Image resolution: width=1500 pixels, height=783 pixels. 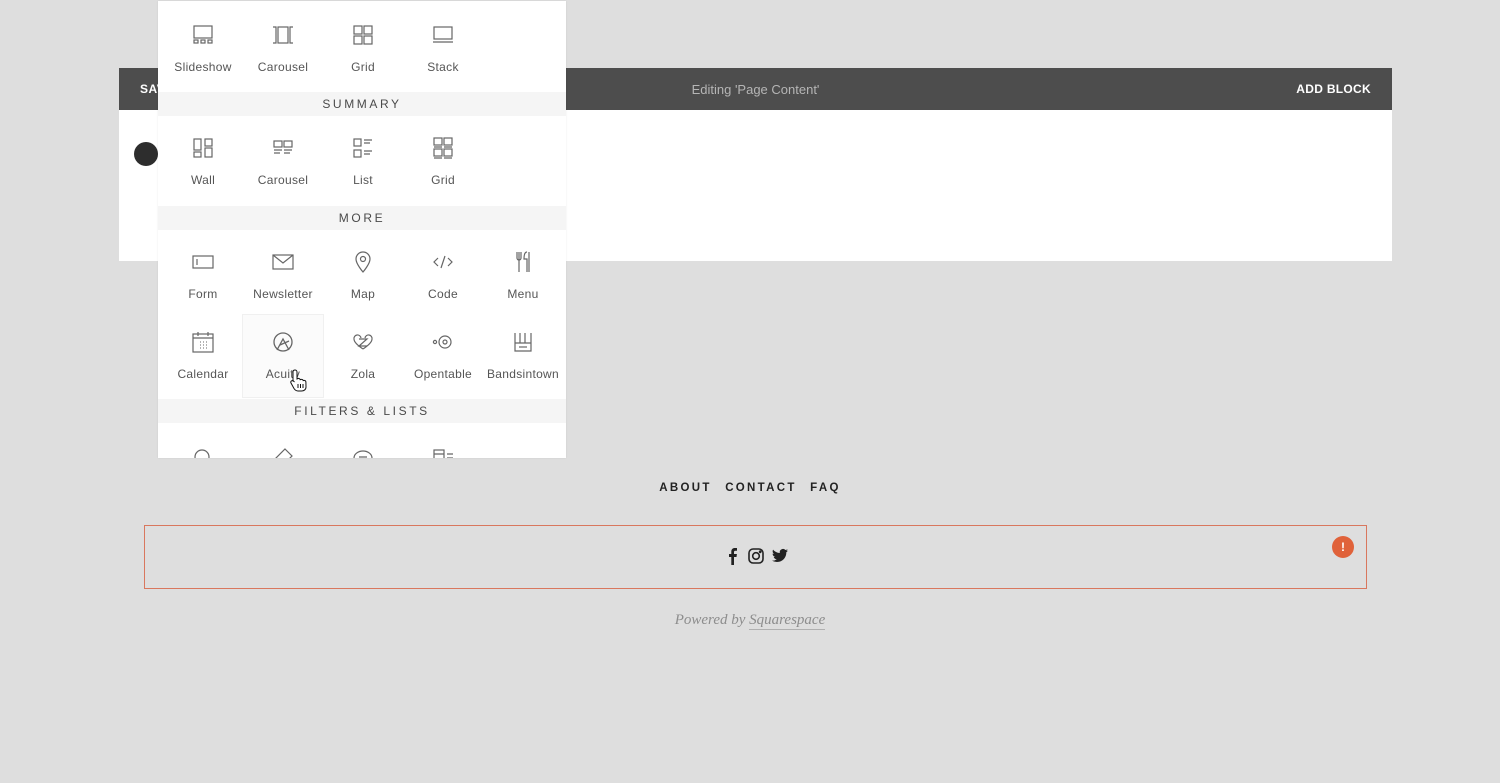 I want to click on comment-icon, so click(x=363, y=452).